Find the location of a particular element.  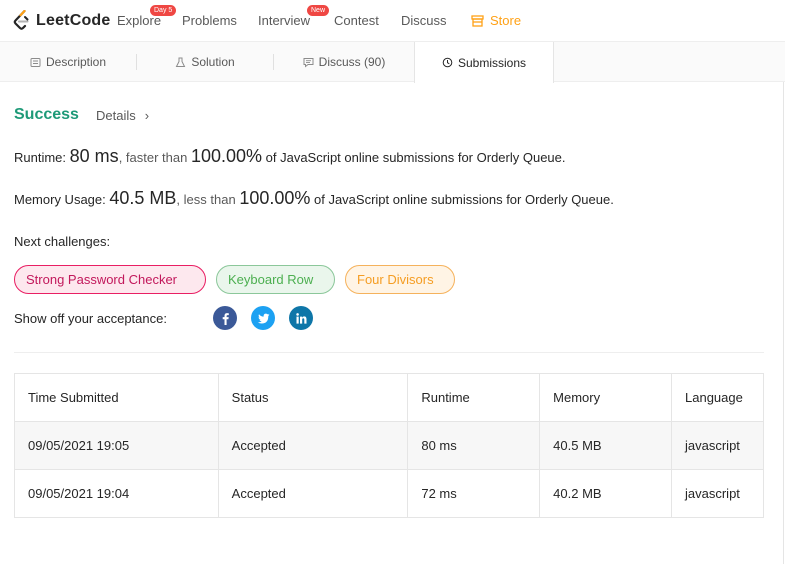

challenge-pill: Keyboard Row is located at coordinates (275, 279).